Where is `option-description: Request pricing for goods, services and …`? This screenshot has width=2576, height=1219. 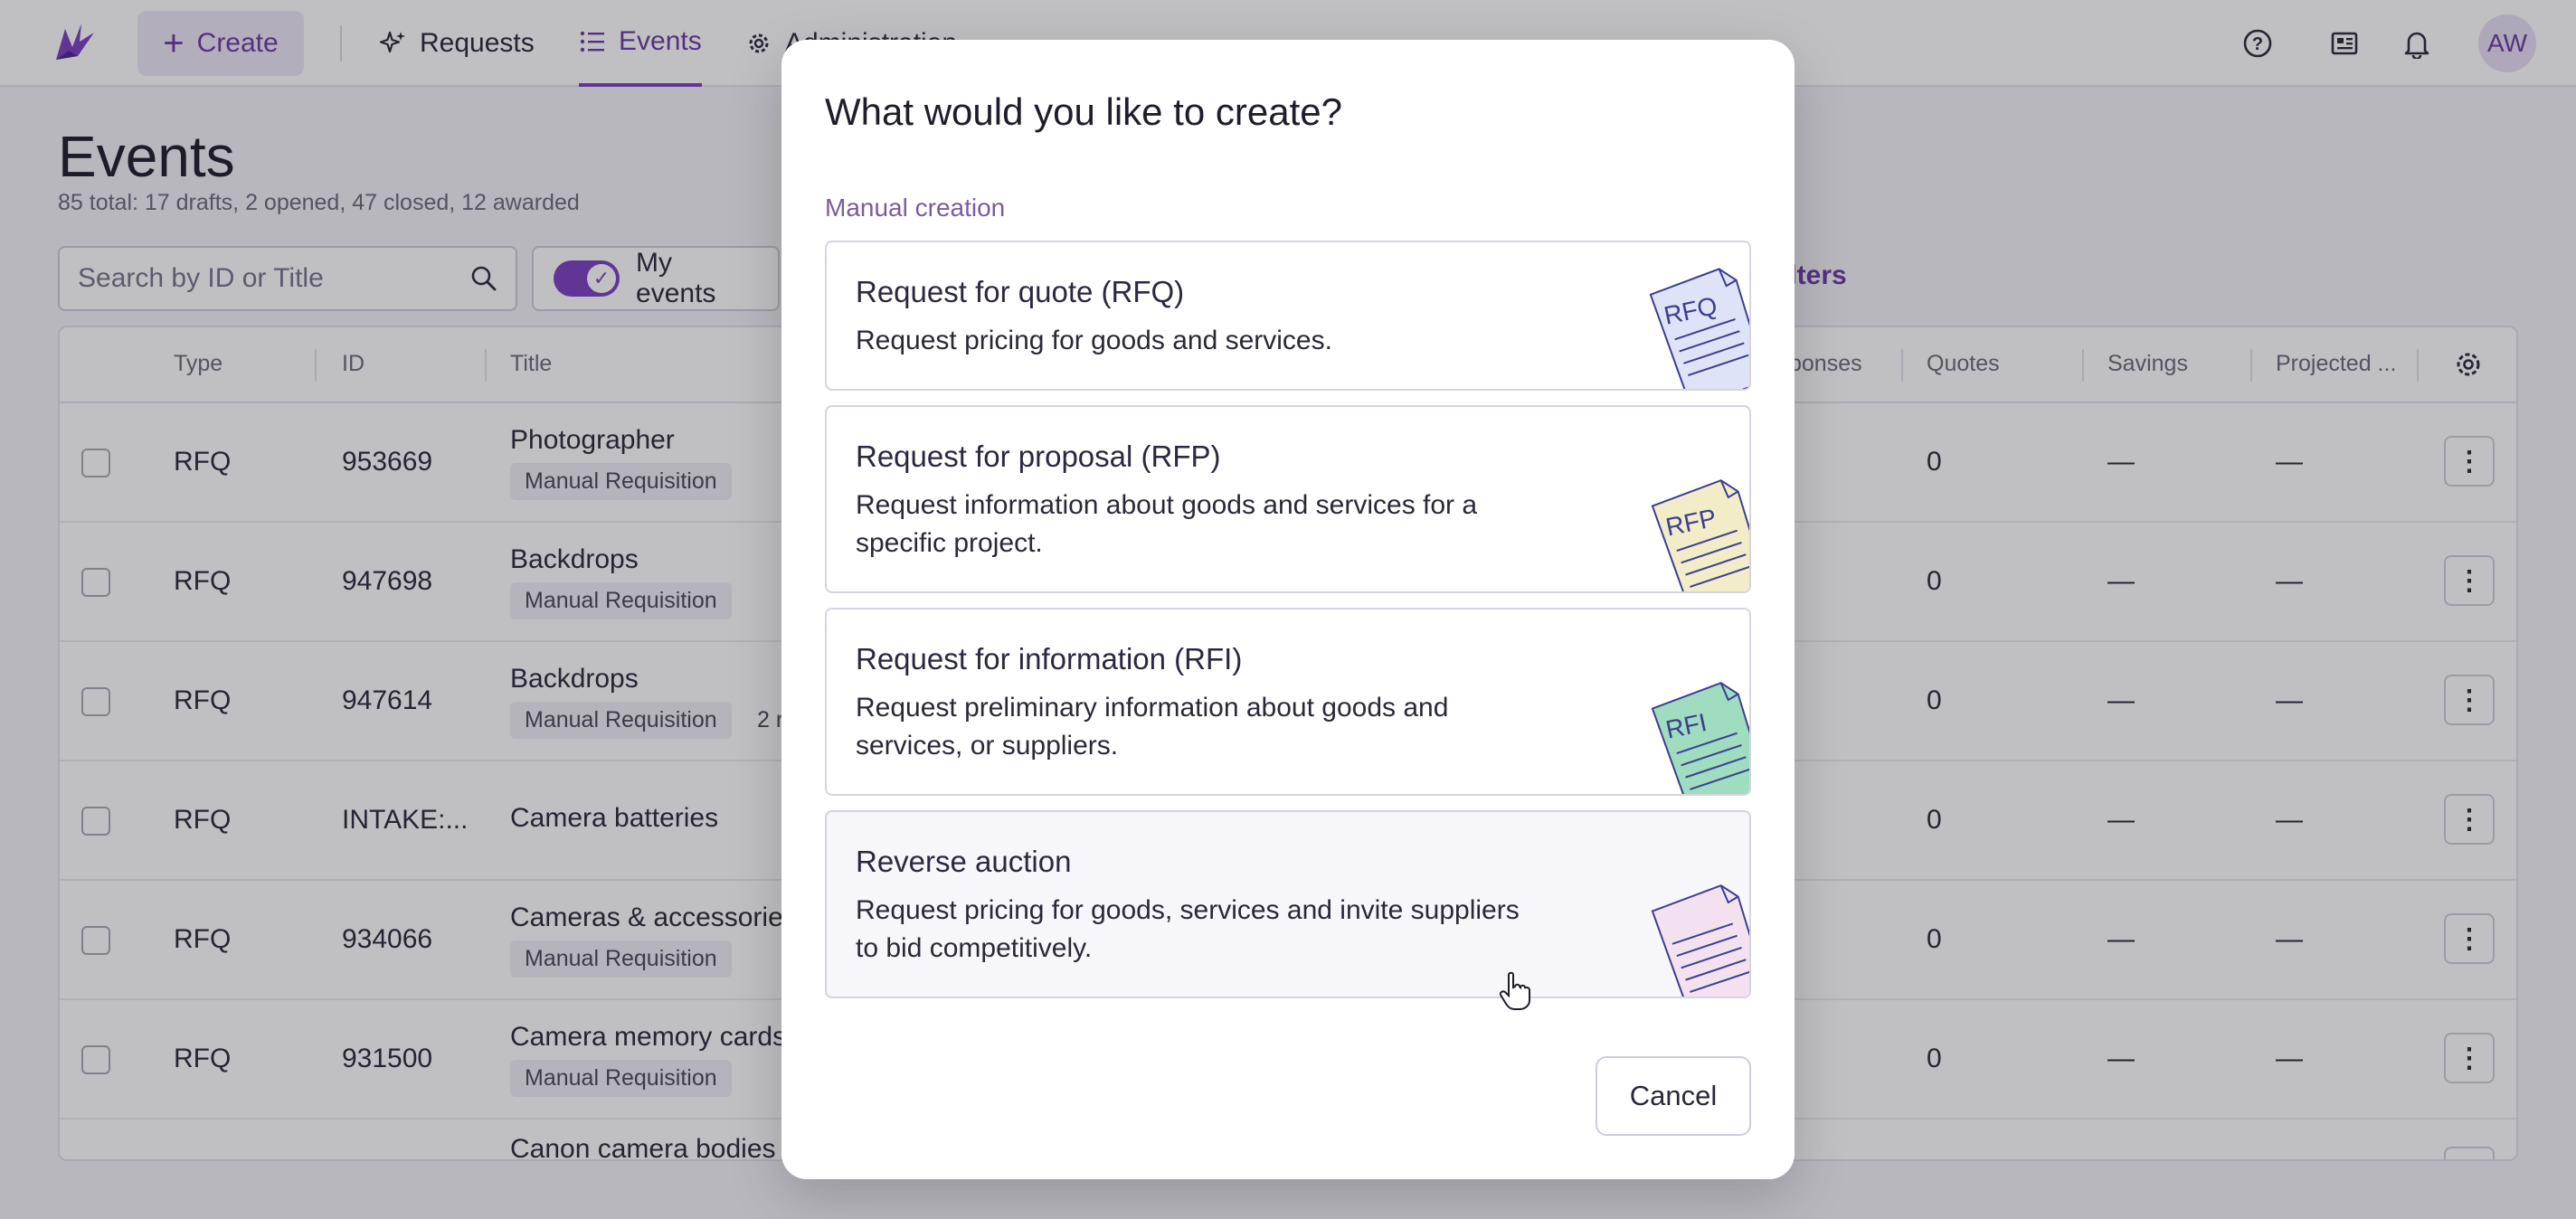
option-description: Request pricing for goods, services and … is located at coordinates (1188, 929).